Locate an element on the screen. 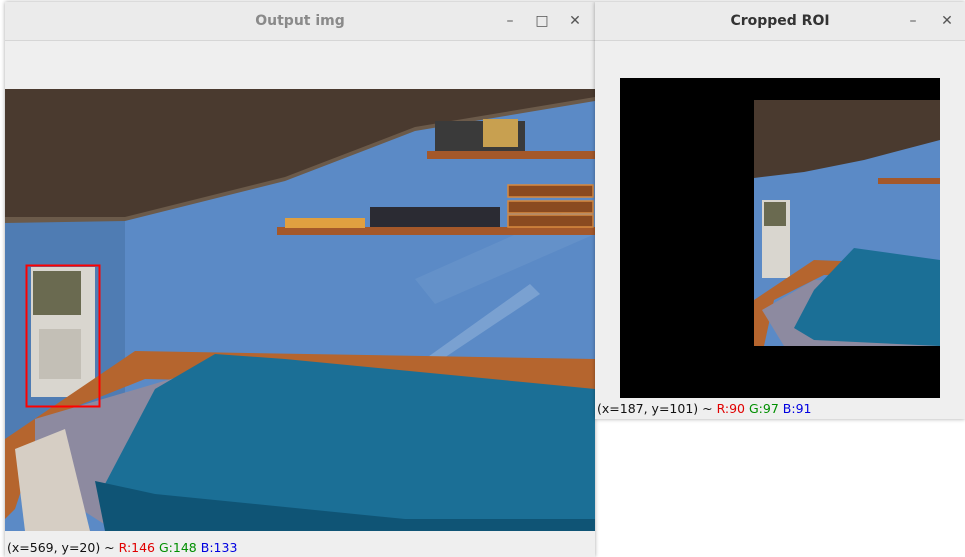  roi-status-bar: (x=187, y=101) ~ R:90 G:97 B:91 is located at coordinates (704, 408).